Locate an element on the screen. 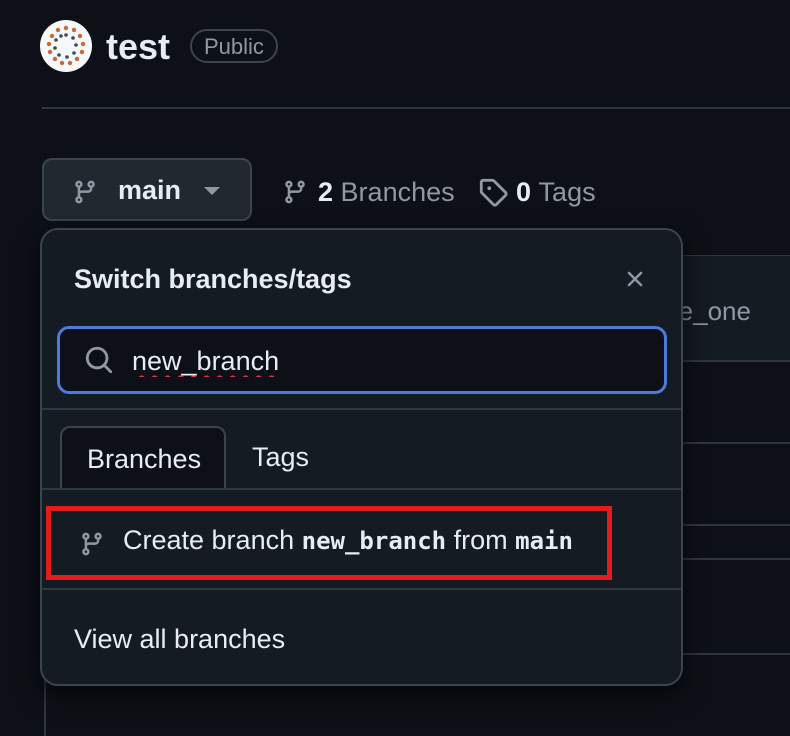 The height and width of the screenshot is (736, 790). tab-branches-label: Branches is located at coordinates (144, 459).